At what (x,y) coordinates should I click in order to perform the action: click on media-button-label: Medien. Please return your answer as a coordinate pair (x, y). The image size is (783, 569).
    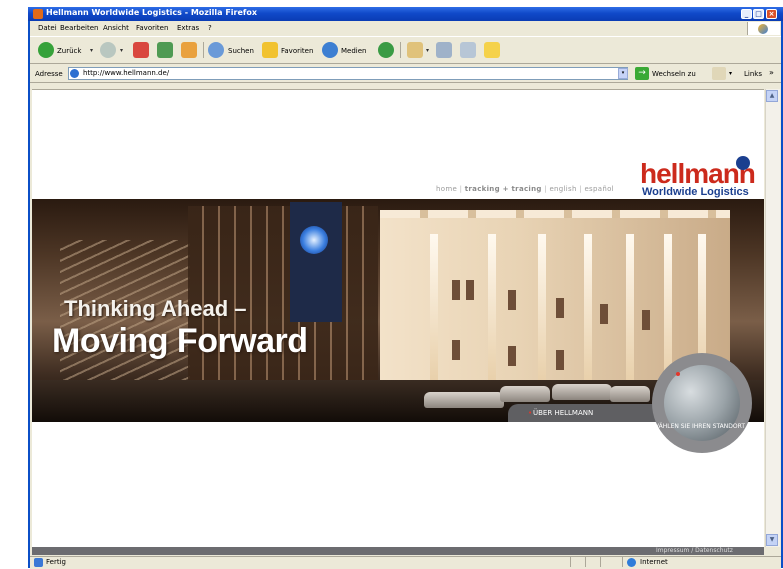
    Looking at the image, I should click on (353, 51).